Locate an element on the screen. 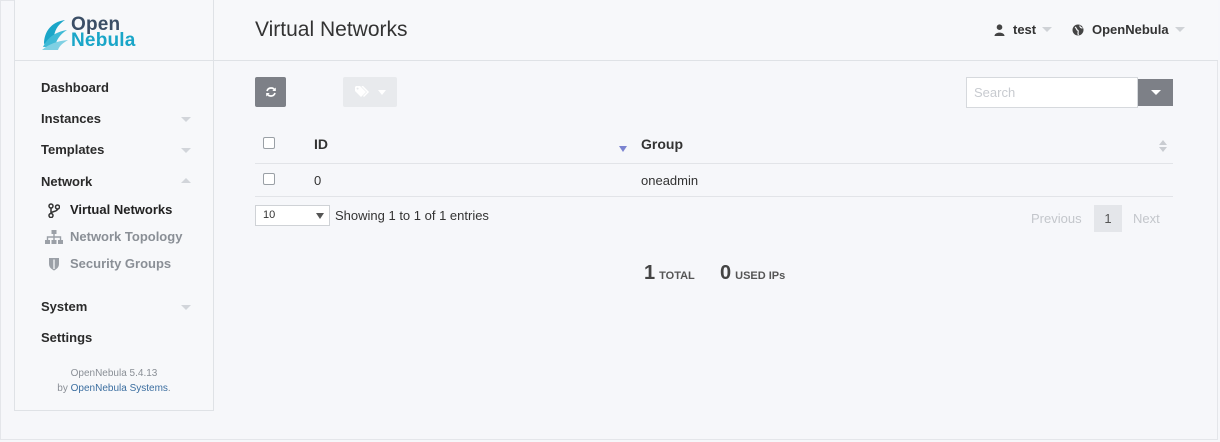 The height and width of the screenshot is (442, 1220). table-header: ID Group is located at coordinates (714, 145).